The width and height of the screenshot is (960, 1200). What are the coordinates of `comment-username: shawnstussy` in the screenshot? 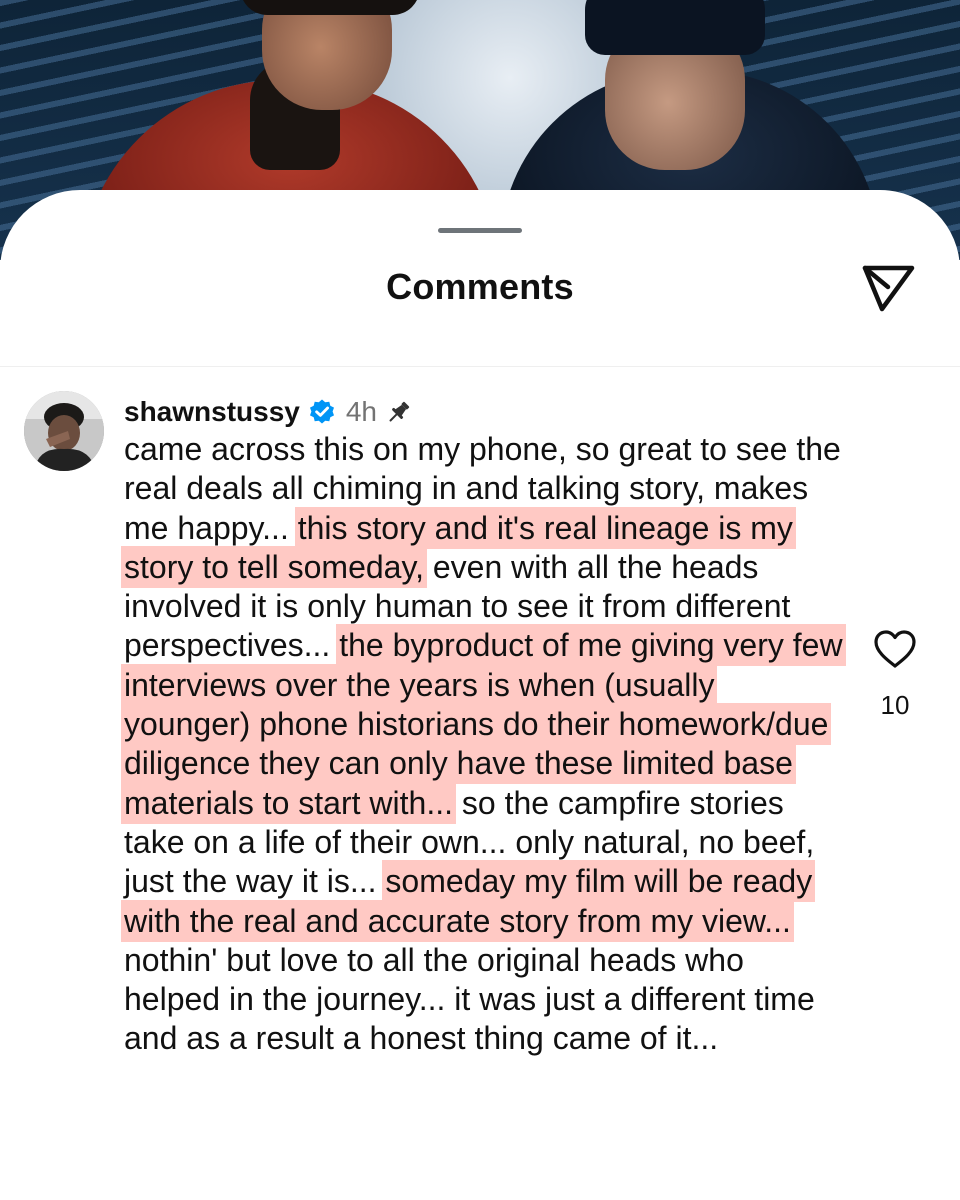 It's located at (212, 412).